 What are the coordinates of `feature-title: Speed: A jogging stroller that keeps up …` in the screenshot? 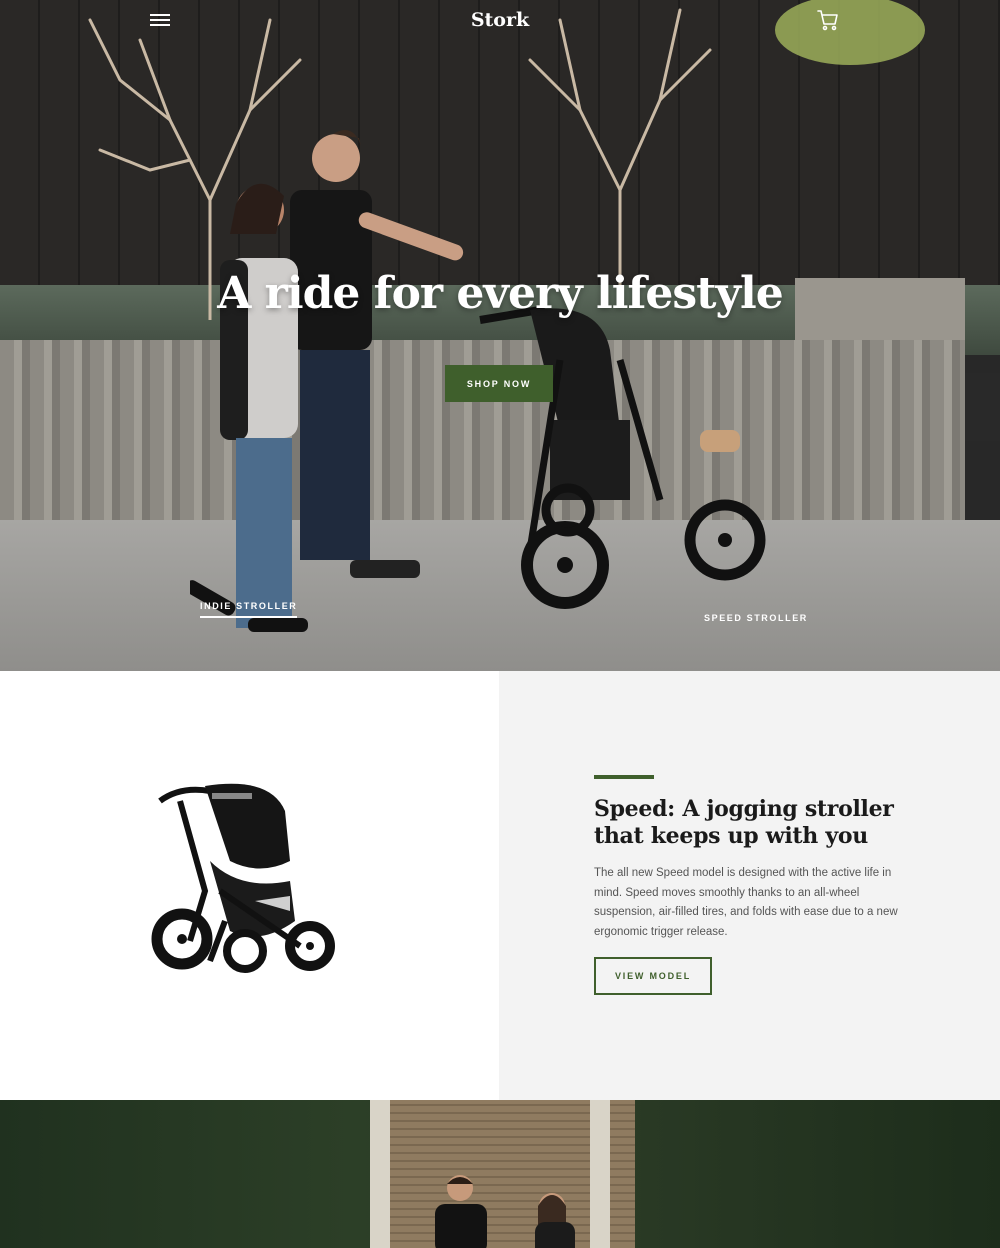 It's located at (754, 823).